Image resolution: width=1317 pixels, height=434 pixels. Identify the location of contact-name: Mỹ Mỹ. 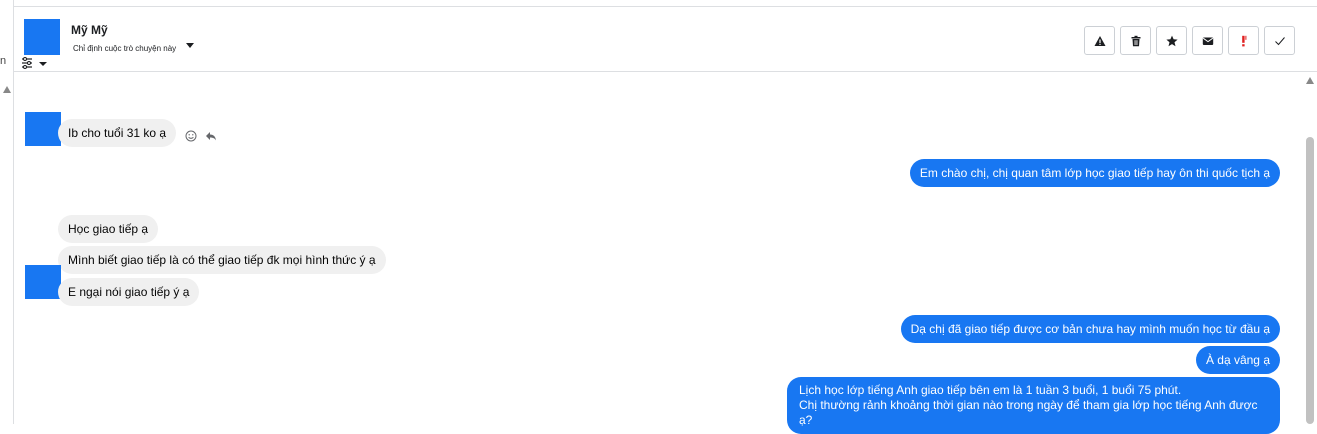
(89, 30).